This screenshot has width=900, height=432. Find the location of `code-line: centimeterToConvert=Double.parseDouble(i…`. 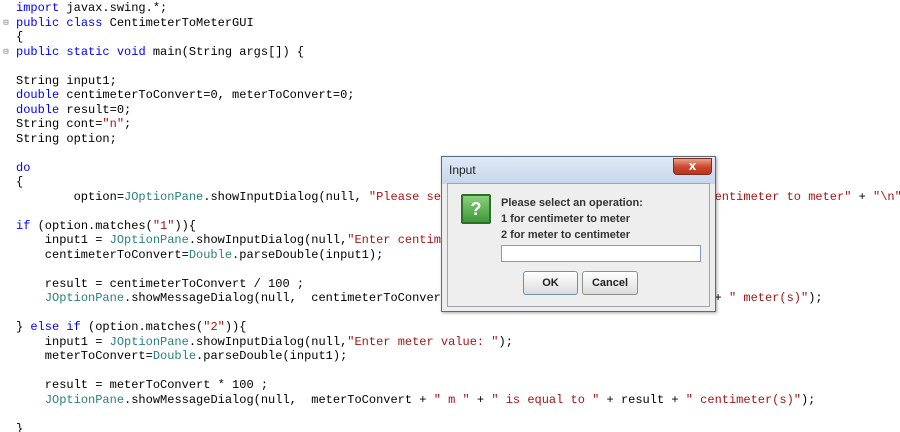

code-line: centimeterToConvert=Double.parseDouble(i… is located at coordinates (200, 254).